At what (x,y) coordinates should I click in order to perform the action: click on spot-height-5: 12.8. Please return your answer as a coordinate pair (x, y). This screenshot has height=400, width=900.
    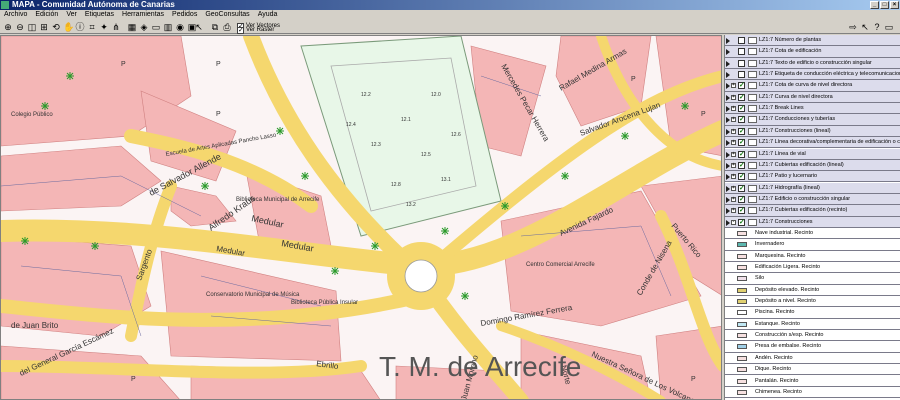
    Looking at the image, I should click on (396, 185).